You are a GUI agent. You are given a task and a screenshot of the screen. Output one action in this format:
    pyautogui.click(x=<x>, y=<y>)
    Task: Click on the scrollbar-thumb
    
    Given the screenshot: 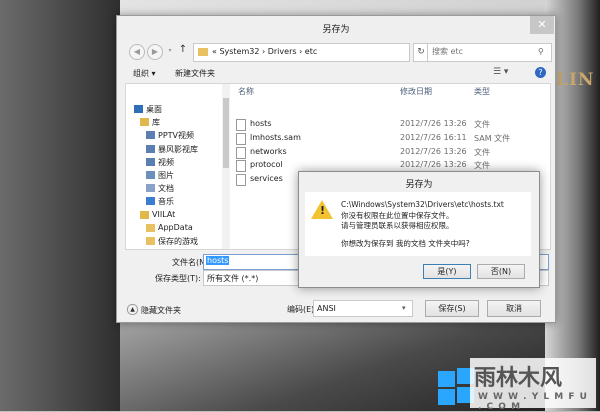 What is the action you would take?
    pyautogui.click(x=226, y=133)
    